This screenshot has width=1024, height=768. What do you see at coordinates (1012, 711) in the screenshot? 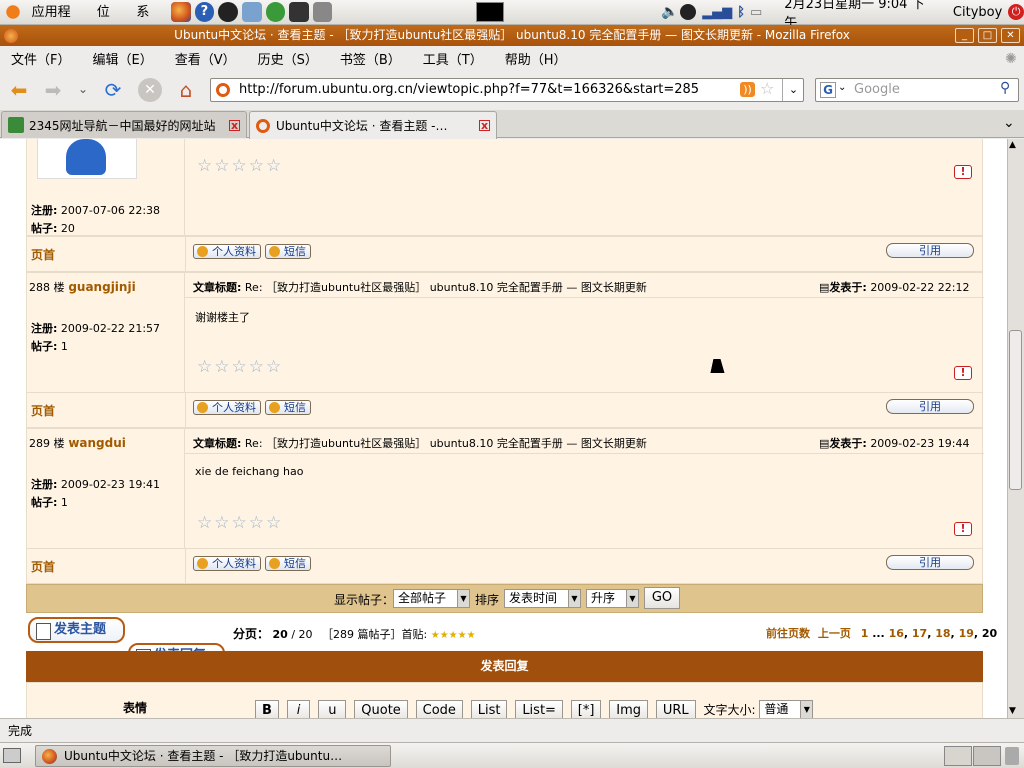
I see `scroll-down-arrow-icon: ▼` at bounding box center [1012, 711].